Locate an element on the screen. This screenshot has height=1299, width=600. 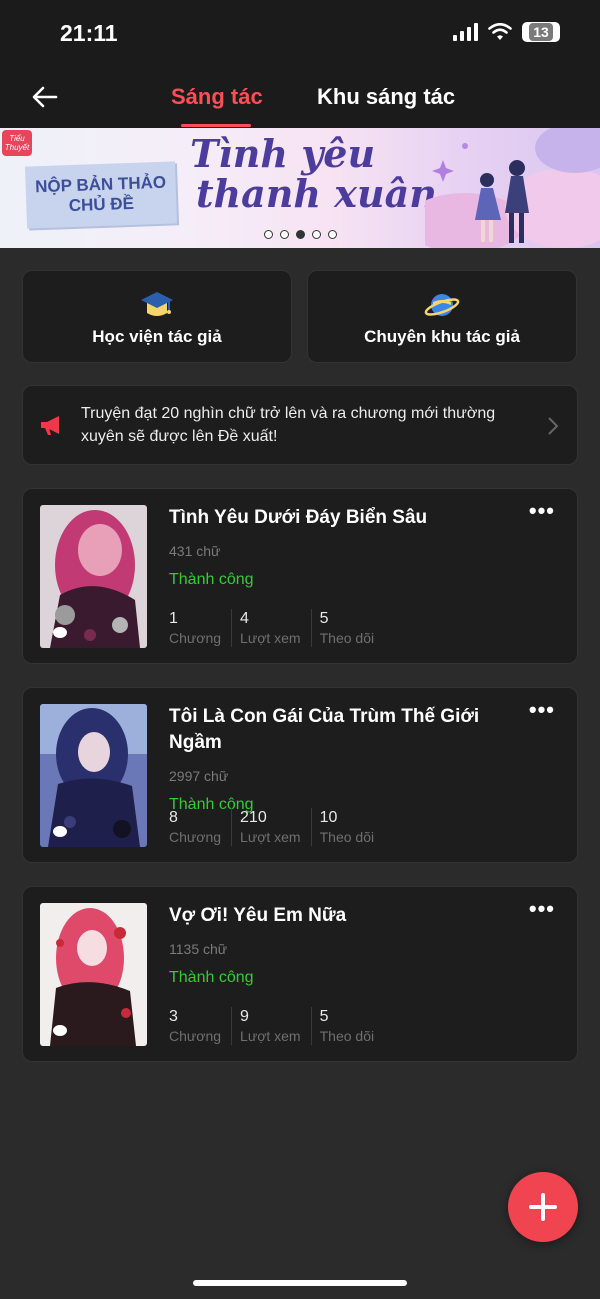
banner-pagination is located at coordinates (300, 234).